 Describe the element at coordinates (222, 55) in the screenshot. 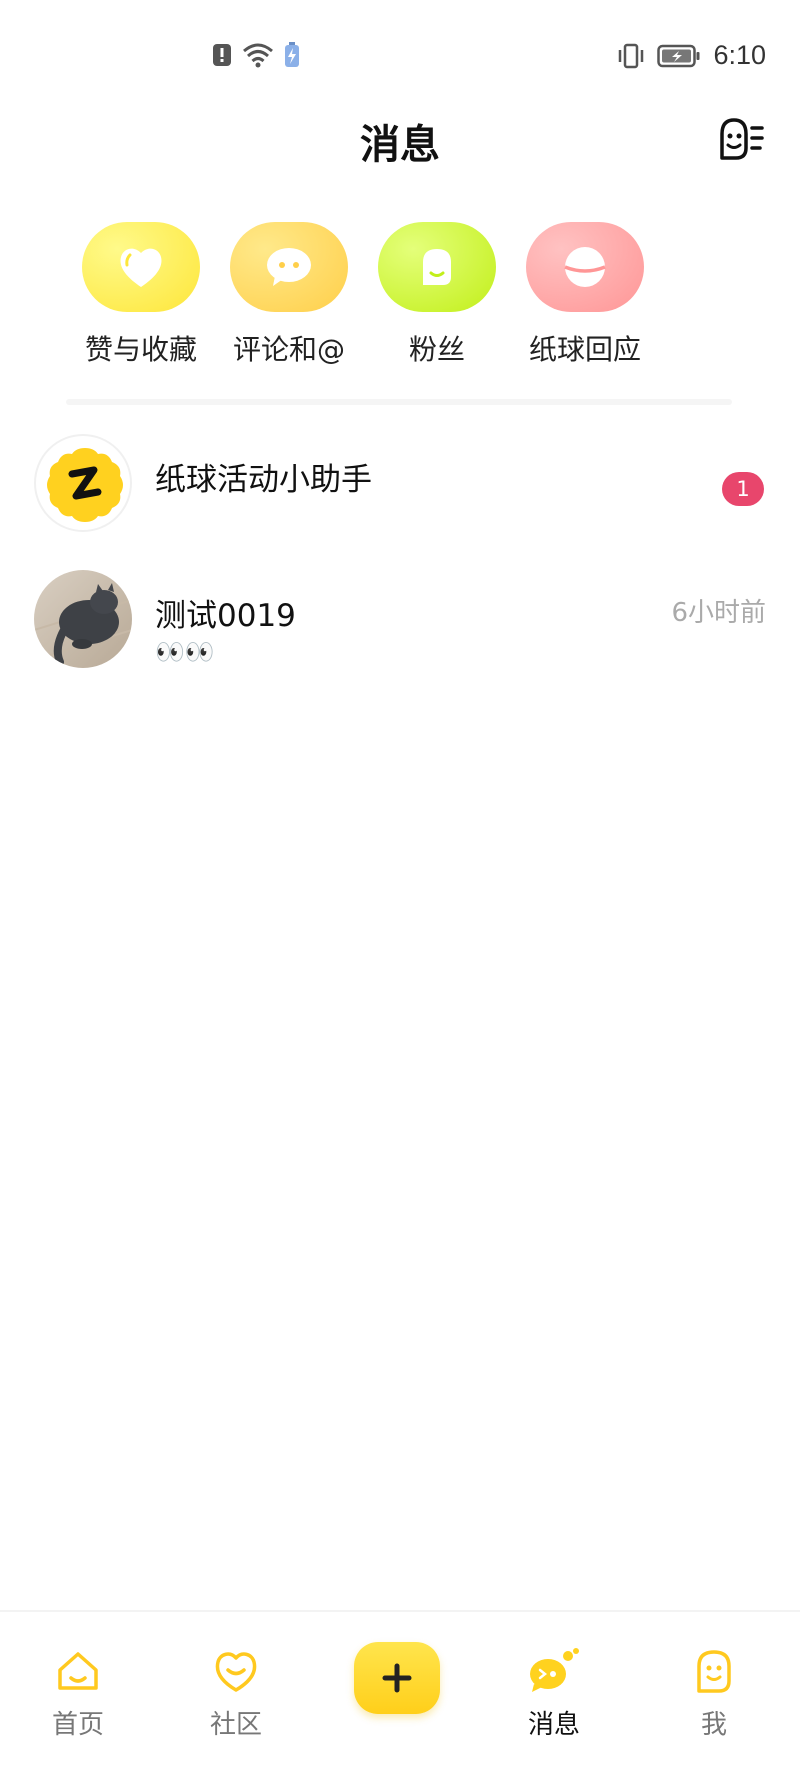

I see `alert-icon` at that location.